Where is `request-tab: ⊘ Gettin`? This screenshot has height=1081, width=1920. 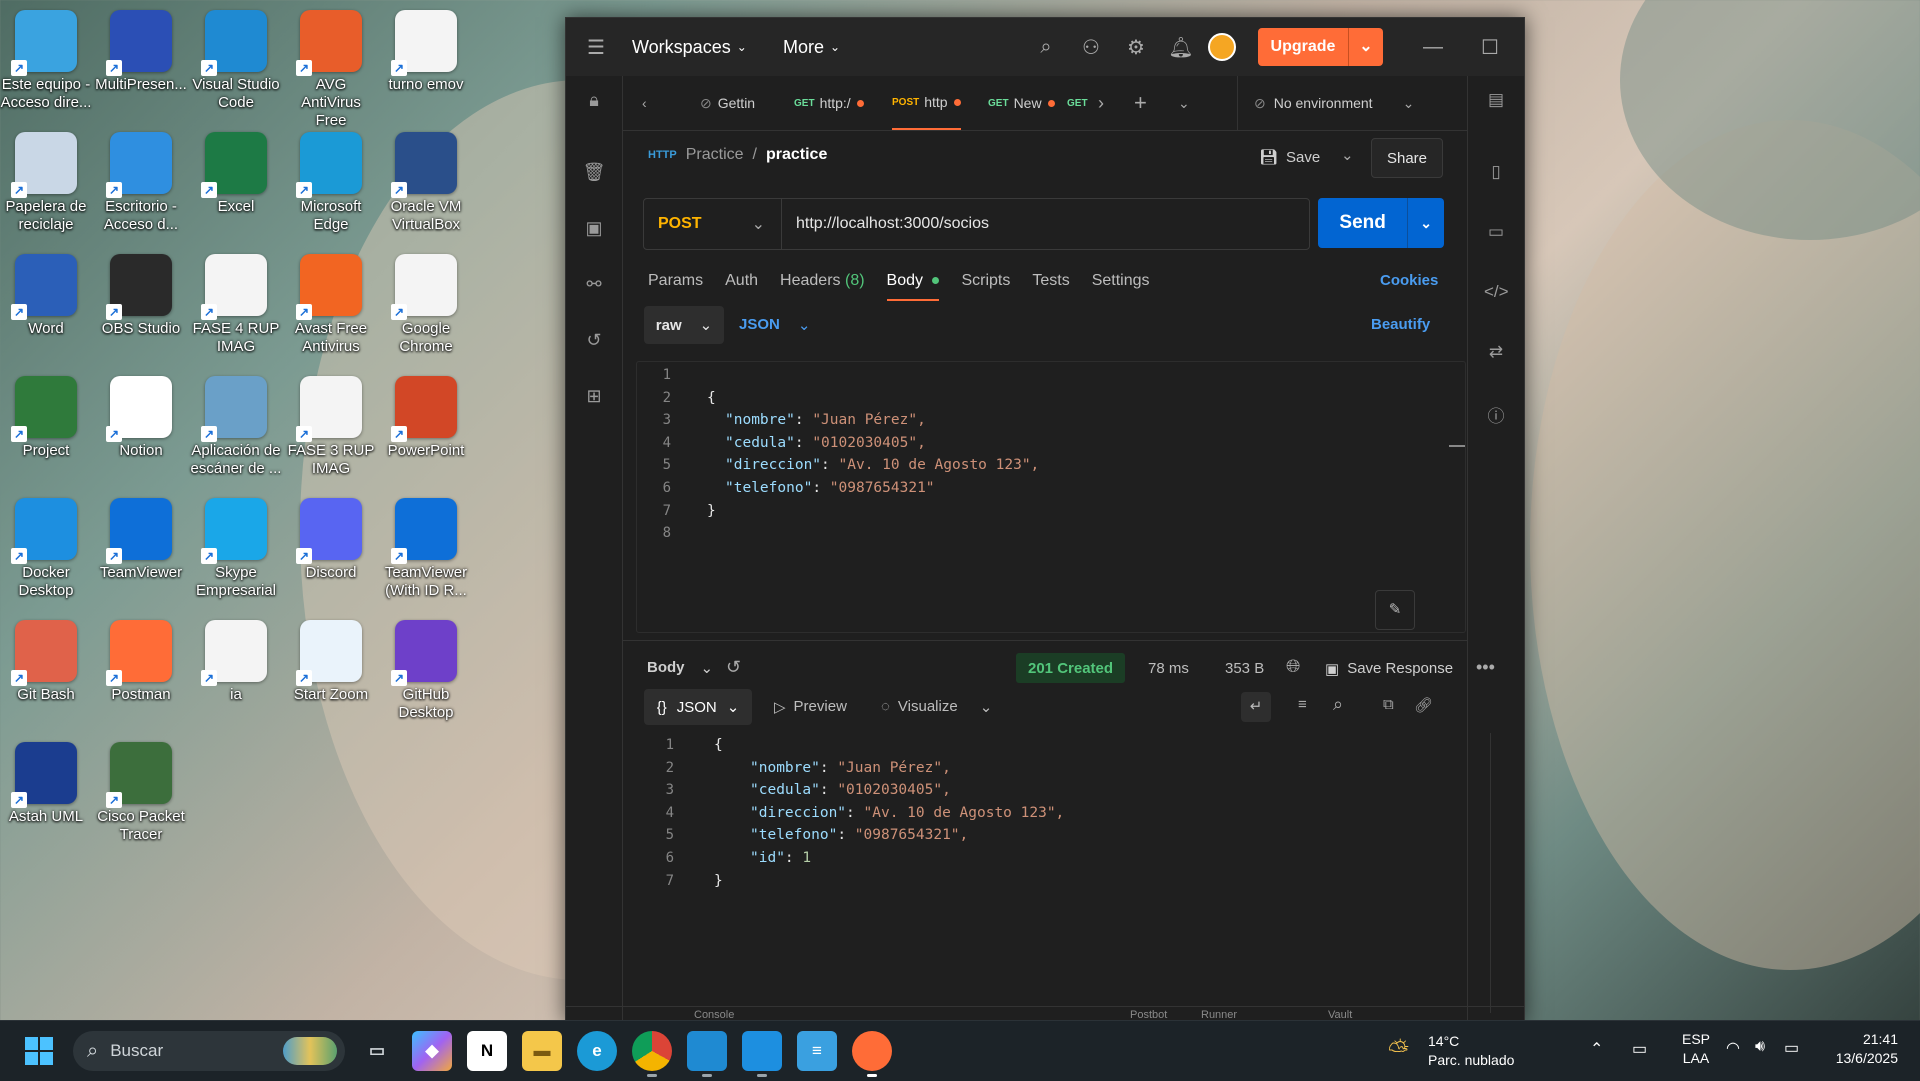
request-tab: ⊘ Gettin is located at coordinates (727, 103).